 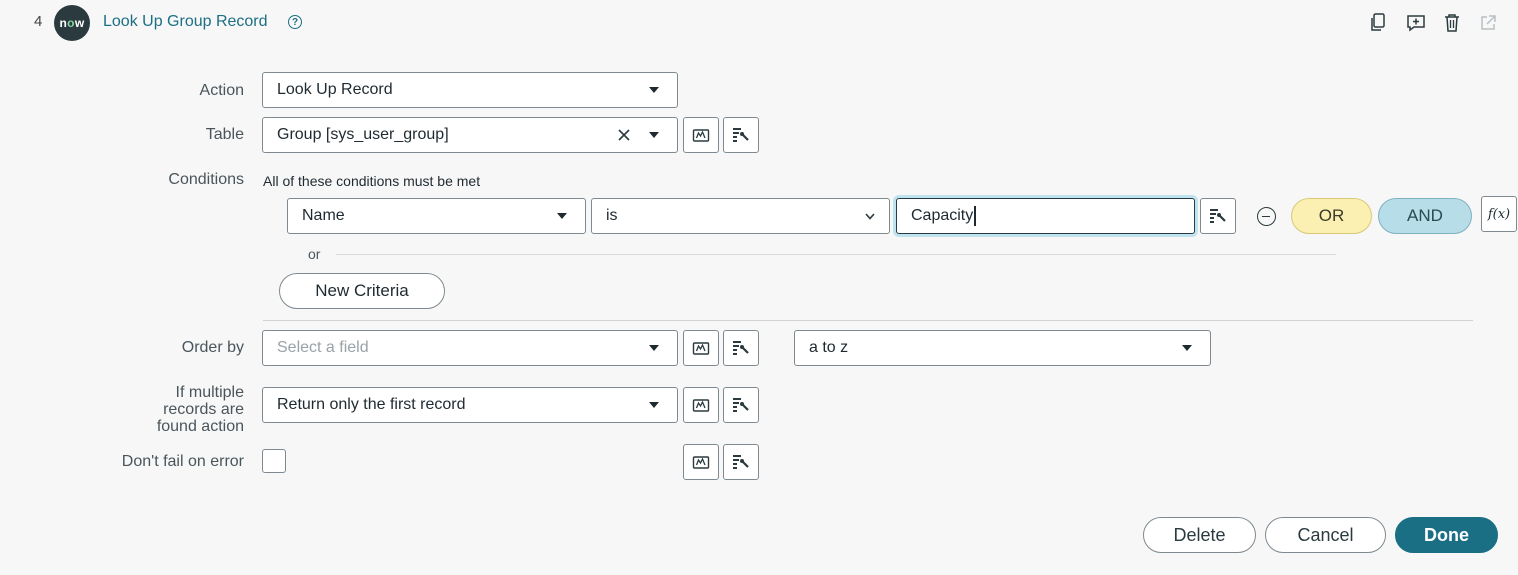 What do you see at coordinates (63, 23) in the screenshot?
I see `logo-text-n: n` at bounding box center [63, 23].